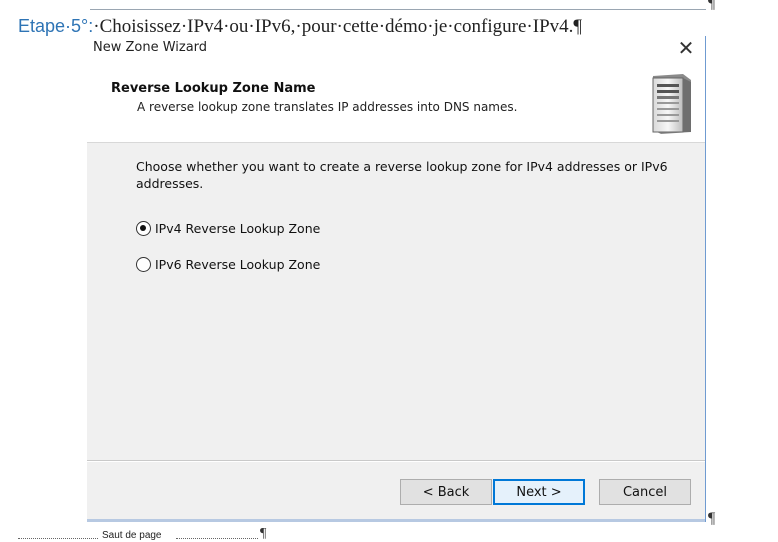 This screenshot has width=778, height=542. What do you see at coordinates (213, 88) in the screenshot?
I see `header-title: Reverse Lookup Zone Name` at bounding box center [213, 88].